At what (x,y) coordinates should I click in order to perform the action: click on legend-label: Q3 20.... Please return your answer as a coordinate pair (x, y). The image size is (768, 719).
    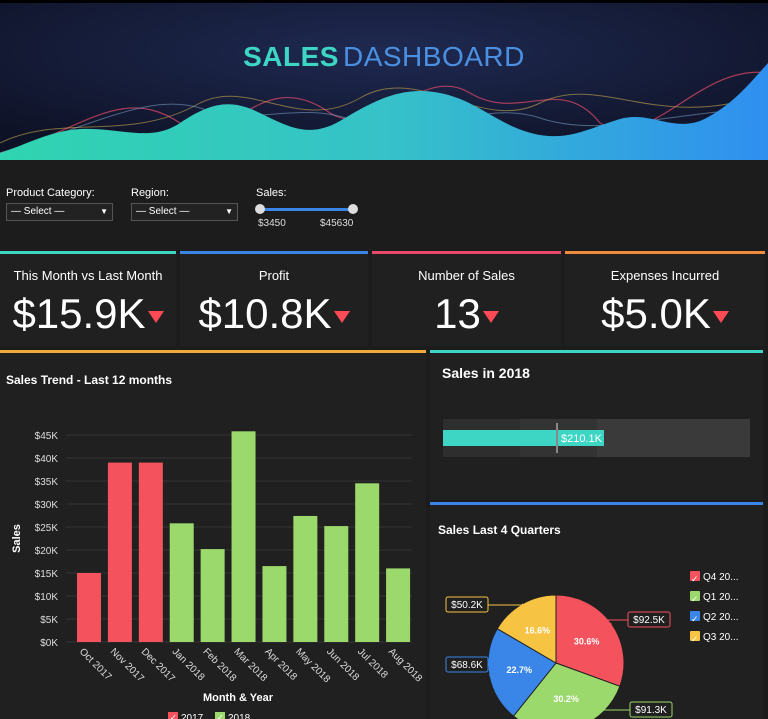
    Looking at the image, I should click on (721, 637).